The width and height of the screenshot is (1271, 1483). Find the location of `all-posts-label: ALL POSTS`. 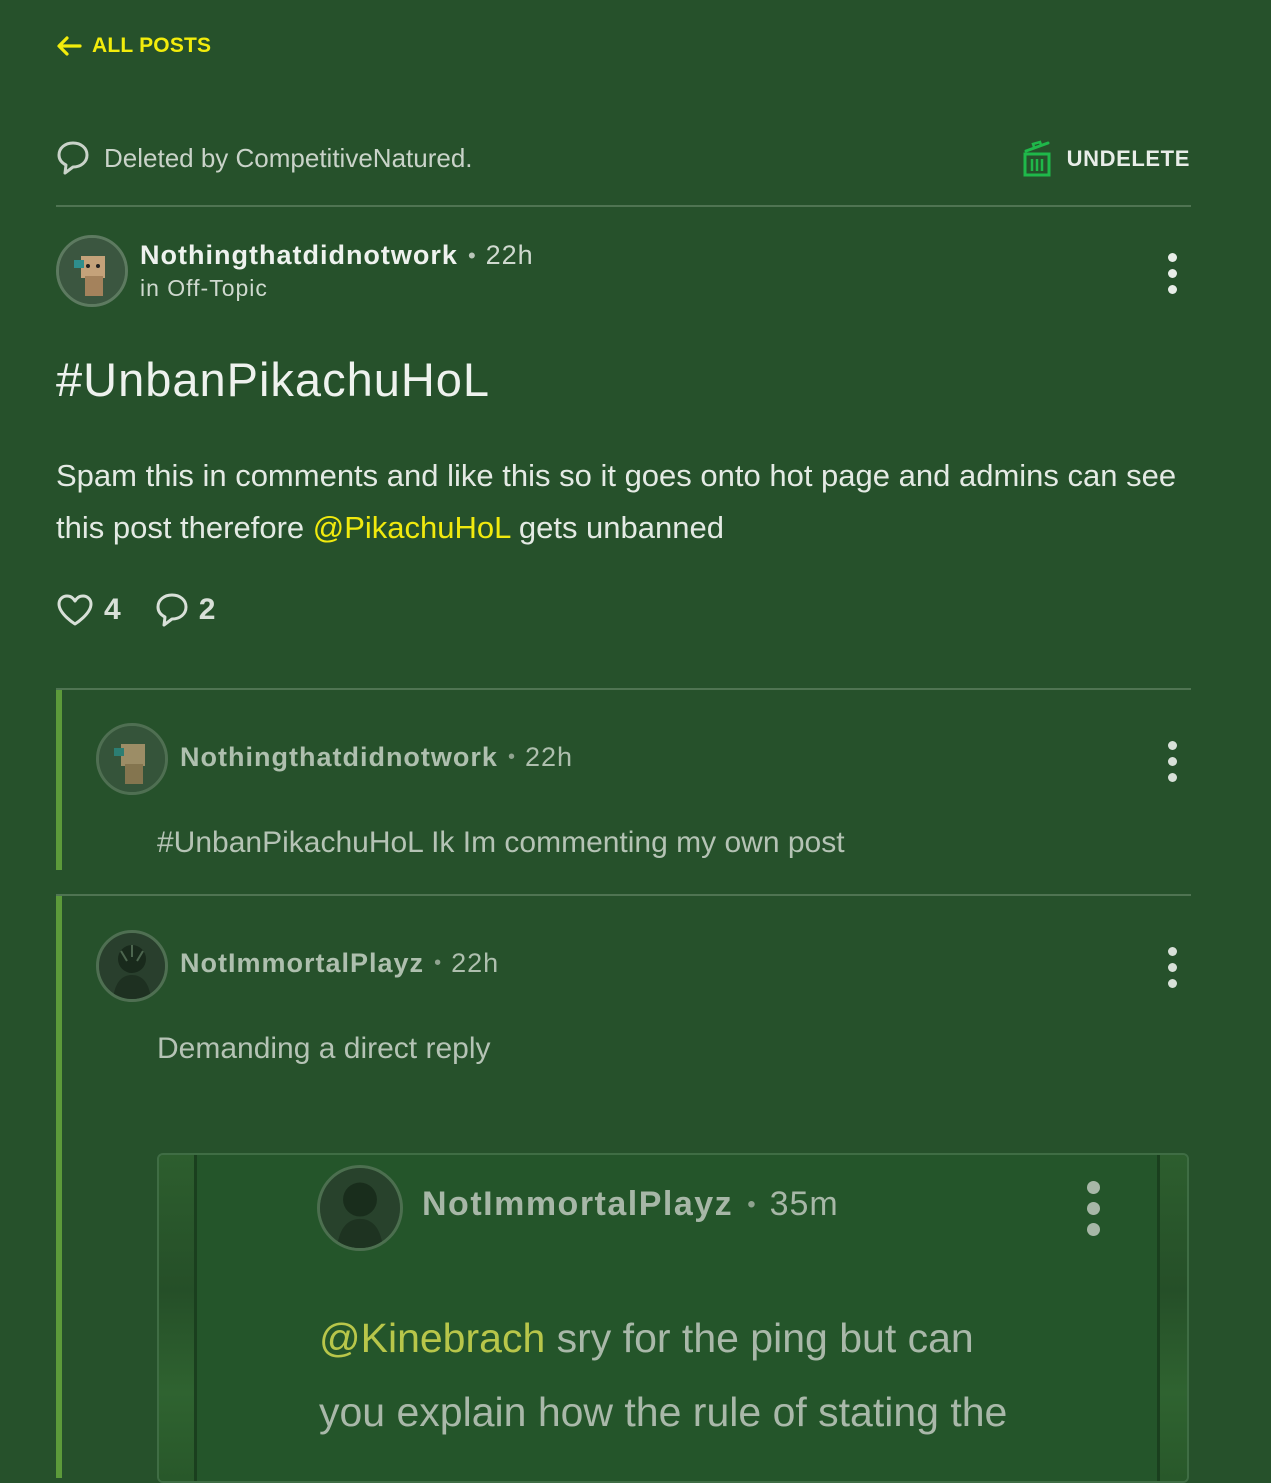

all-posts-label: ALL POSTS is located at coordinates (152, 45).